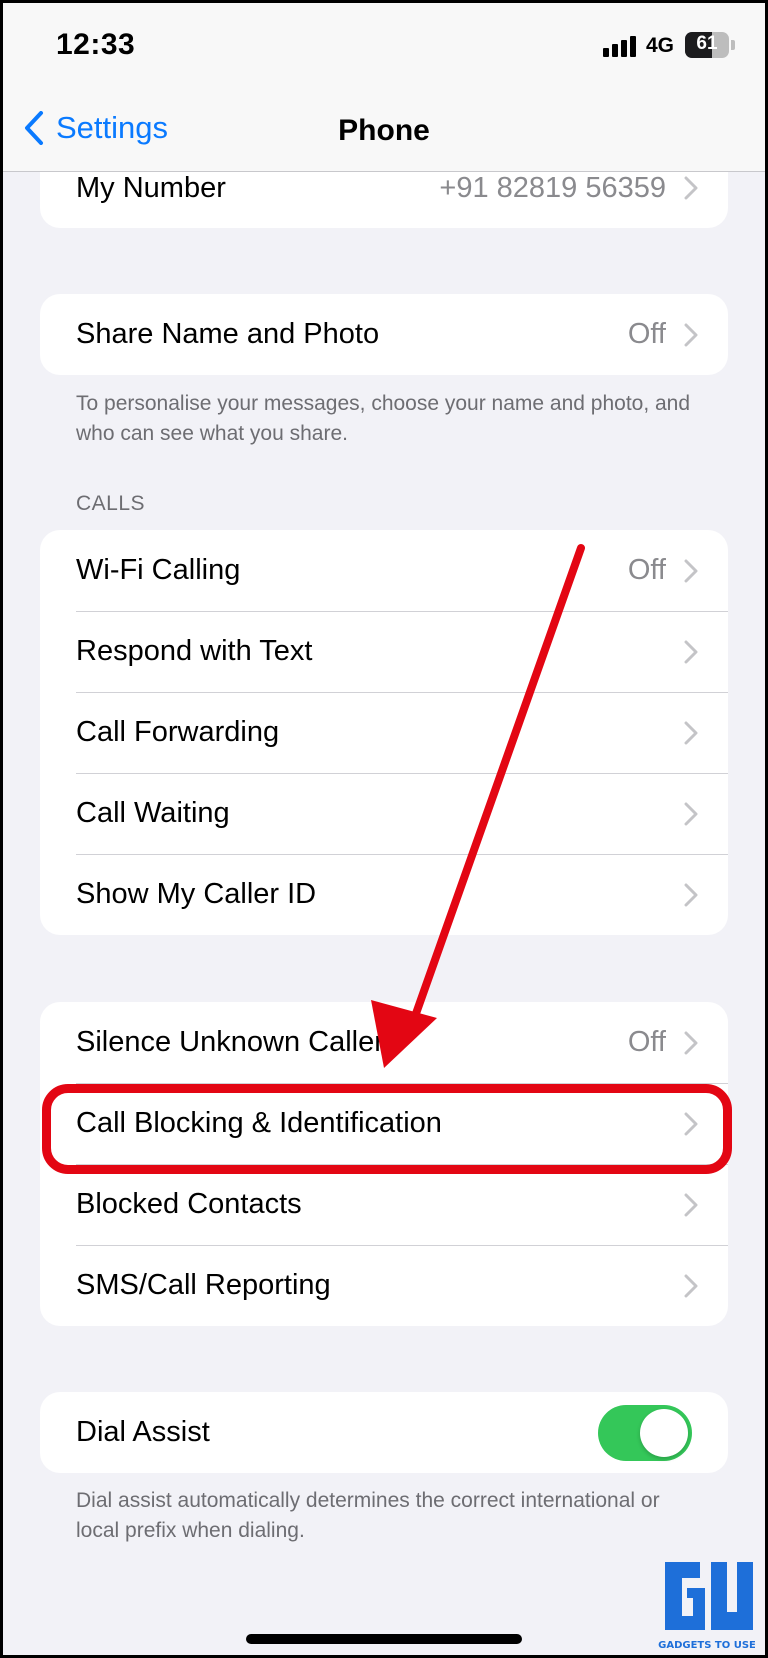 This screenshot has width=768, height=1658. I want to click on dial-assist-group: Dial Assist, so click(384, 1432).